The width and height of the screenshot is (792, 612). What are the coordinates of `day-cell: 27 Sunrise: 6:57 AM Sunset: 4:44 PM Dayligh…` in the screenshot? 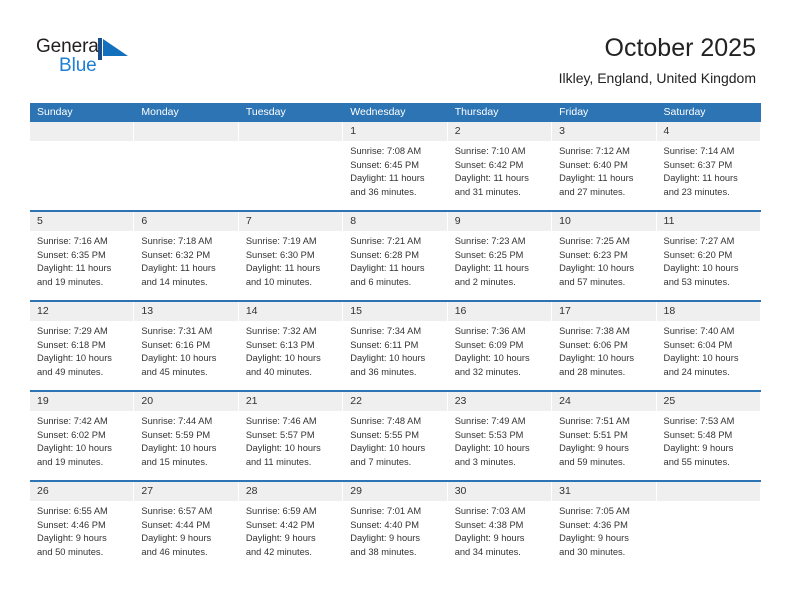 It's located at (186, 526).